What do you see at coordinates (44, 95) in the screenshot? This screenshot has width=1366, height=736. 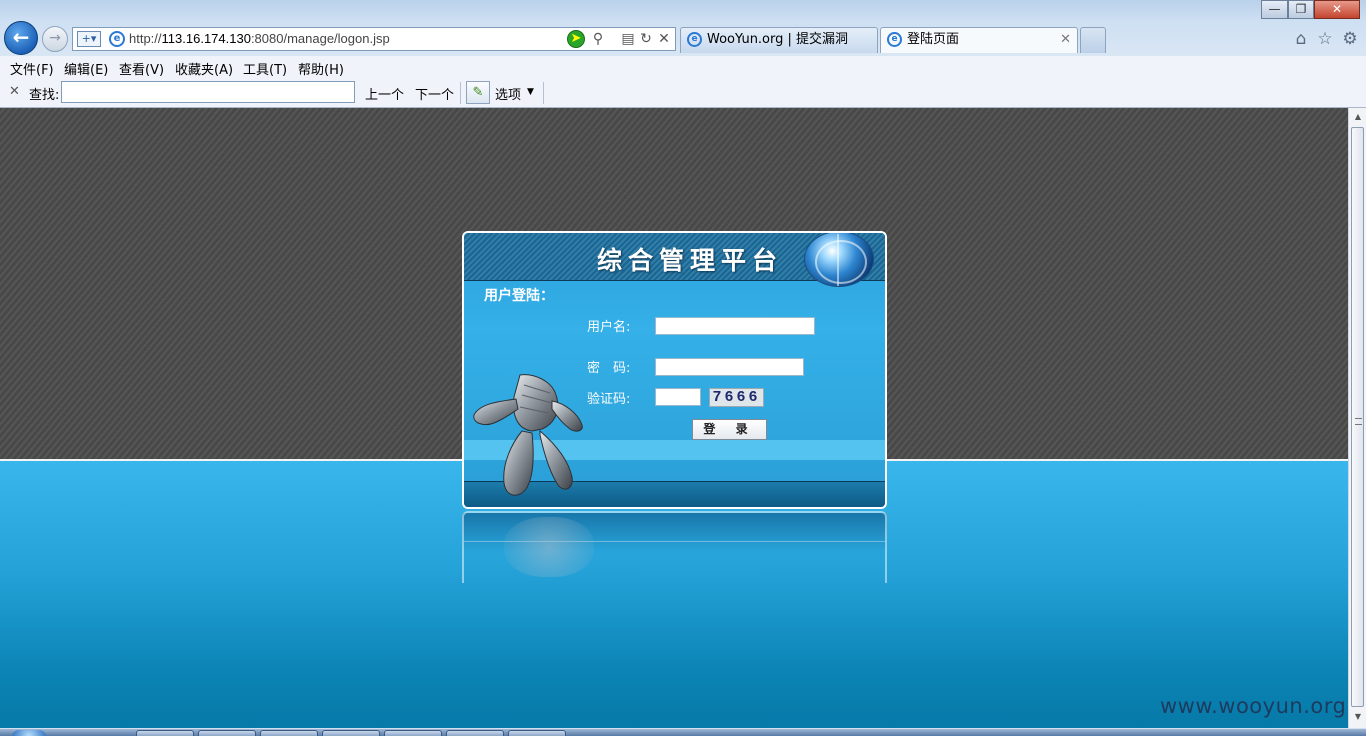 I see `find-label: 查找:` at bounding box center [44, 95].